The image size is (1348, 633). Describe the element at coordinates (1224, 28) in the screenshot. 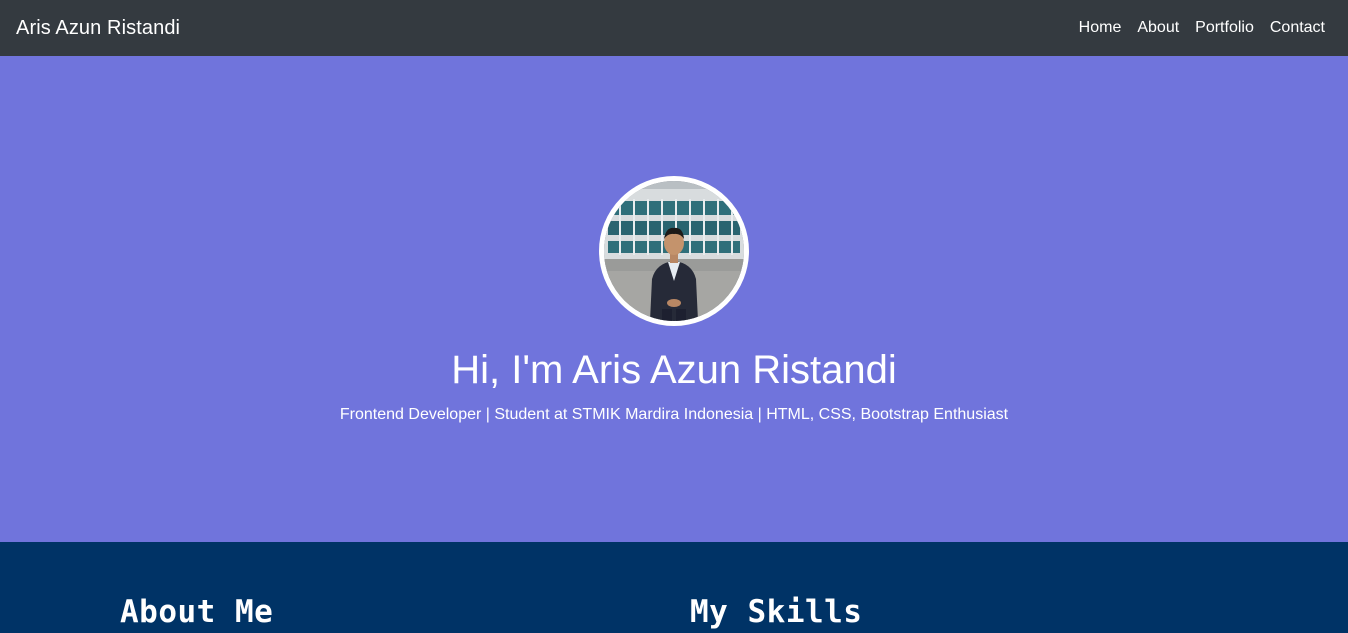

I see `nav-link-portfolio: Portfolio` at that location.